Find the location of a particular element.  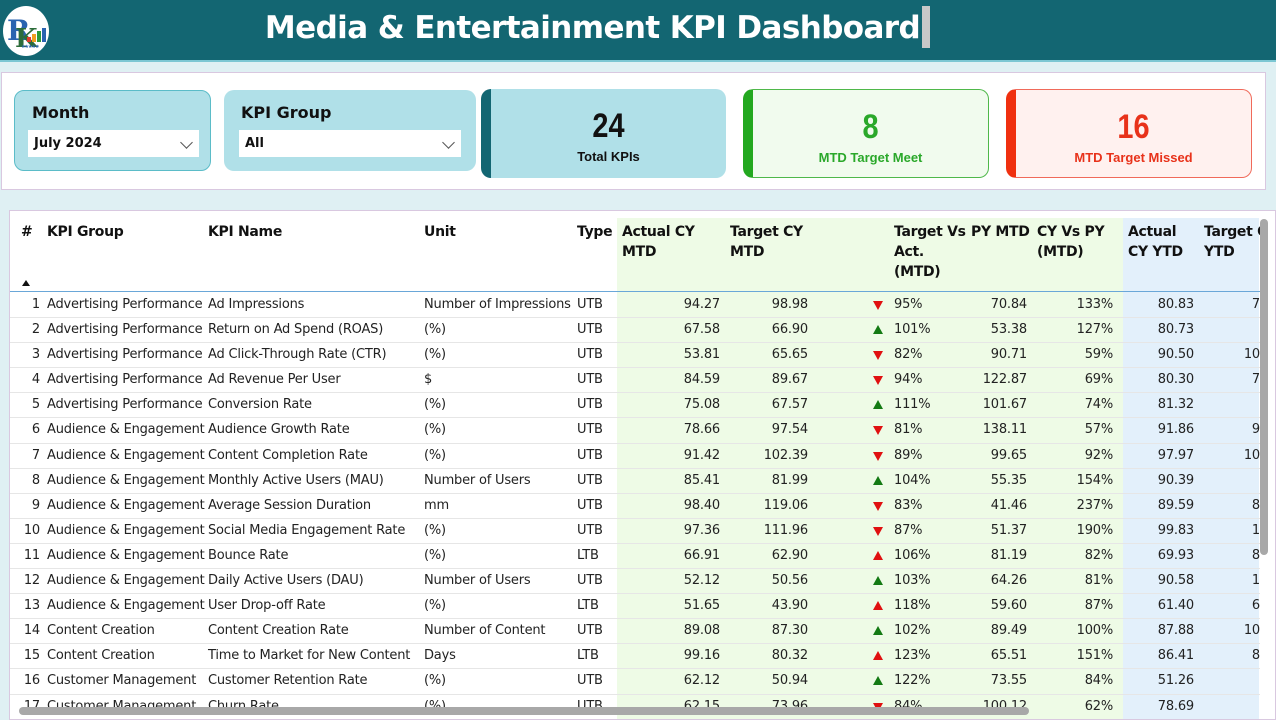

cell-target-cy-mtd: 50.94 is located at coordinates (789, 681).